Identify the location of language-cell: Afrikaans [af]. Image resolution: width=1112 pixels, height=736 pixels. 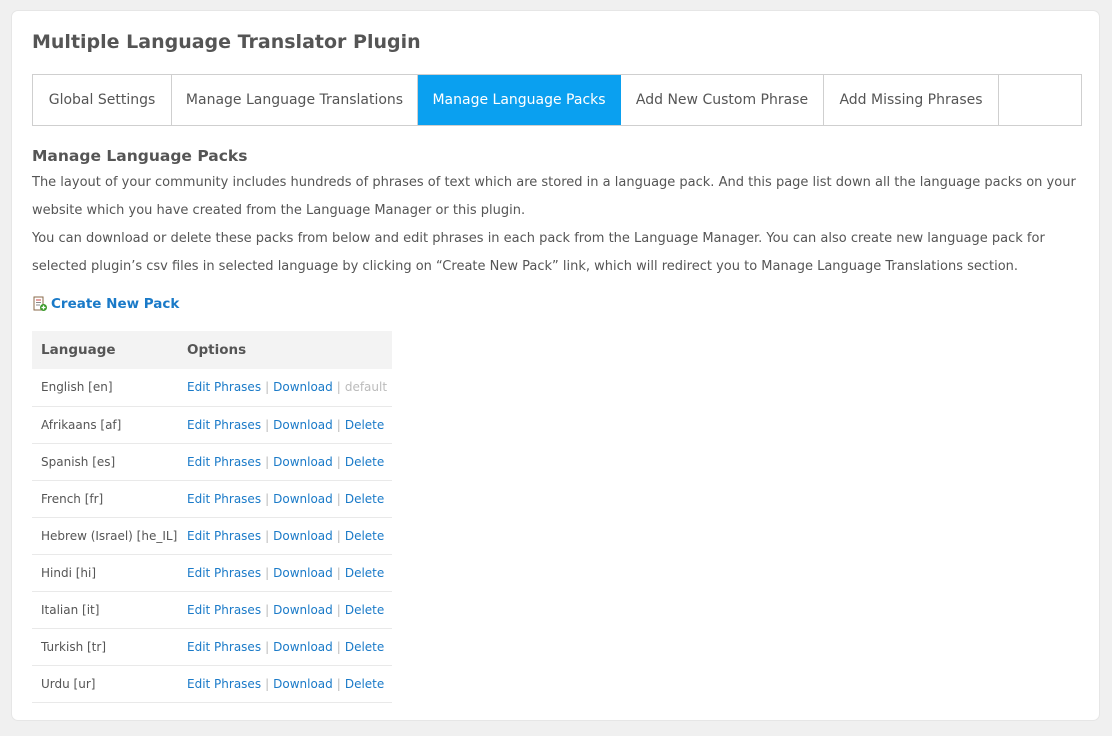
(81, 424).